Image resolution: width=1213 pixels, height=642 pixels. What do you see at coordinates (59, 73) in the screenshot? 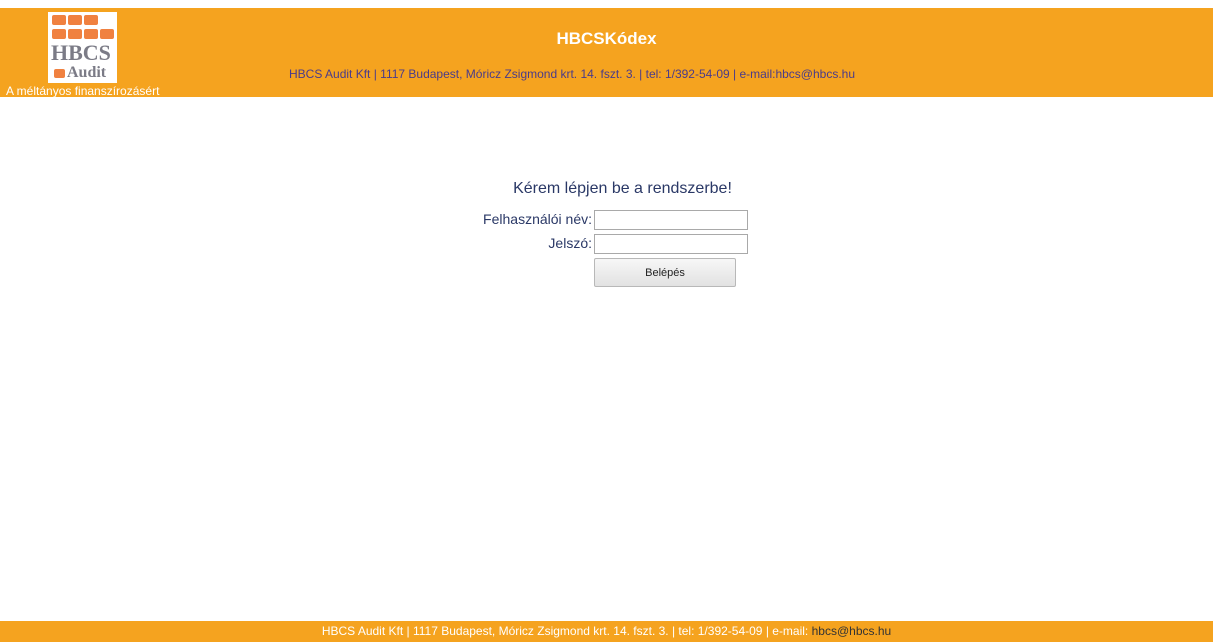
I see `logo-audit-square` at bounding box center [59, 73].